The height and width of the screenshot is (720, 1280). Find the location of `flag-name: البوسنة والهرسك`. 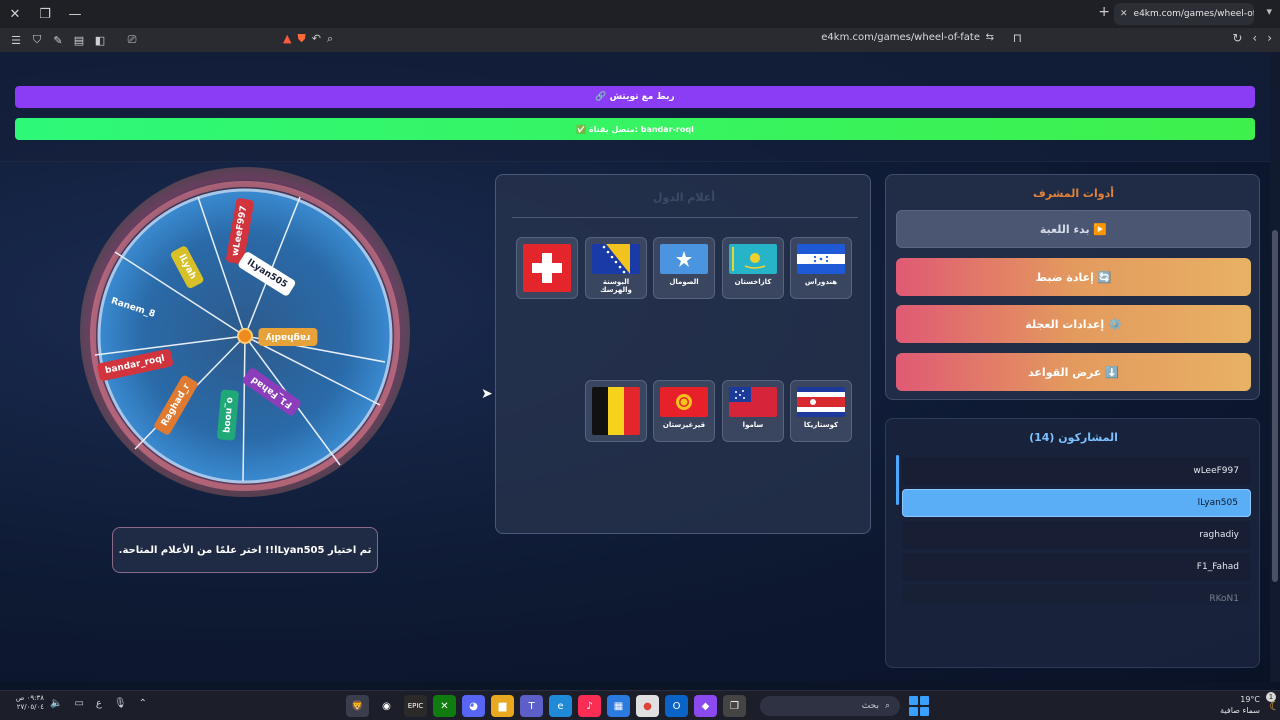

flag-name: البوسنة والهرسك is located at coordinates (616, 286).